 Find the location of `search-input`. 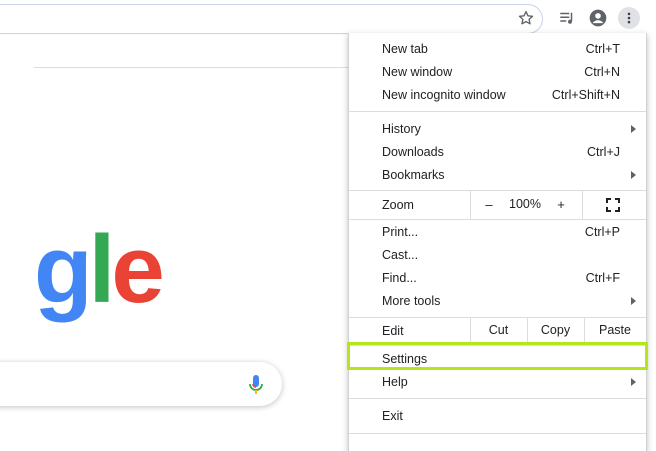

search-input is located at coordinates (141, 384).